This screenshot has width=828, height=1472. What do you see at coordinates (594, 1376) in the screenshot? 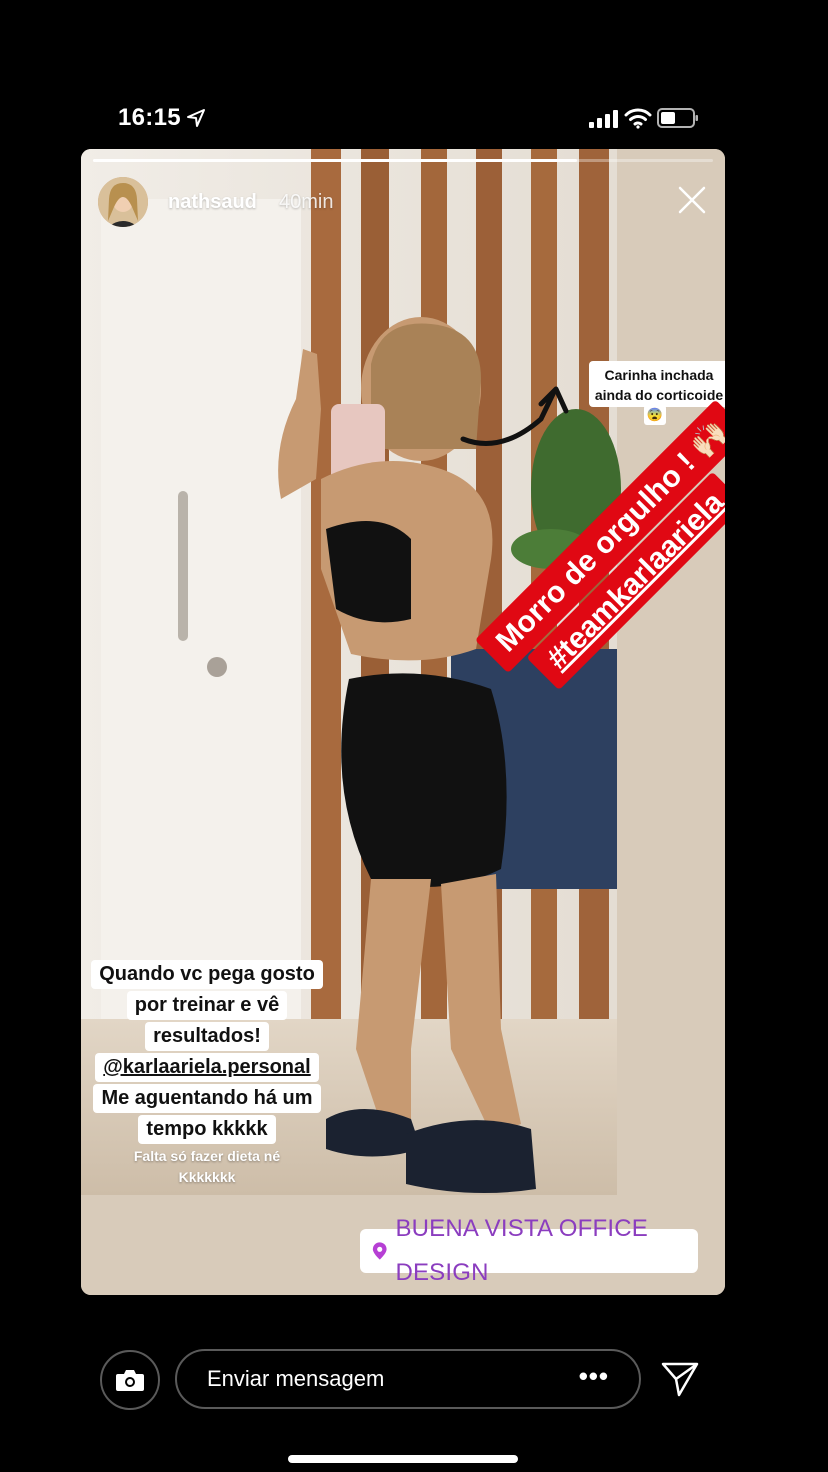
I see `more-options-button: •••` at bounding box center [594, 1376].